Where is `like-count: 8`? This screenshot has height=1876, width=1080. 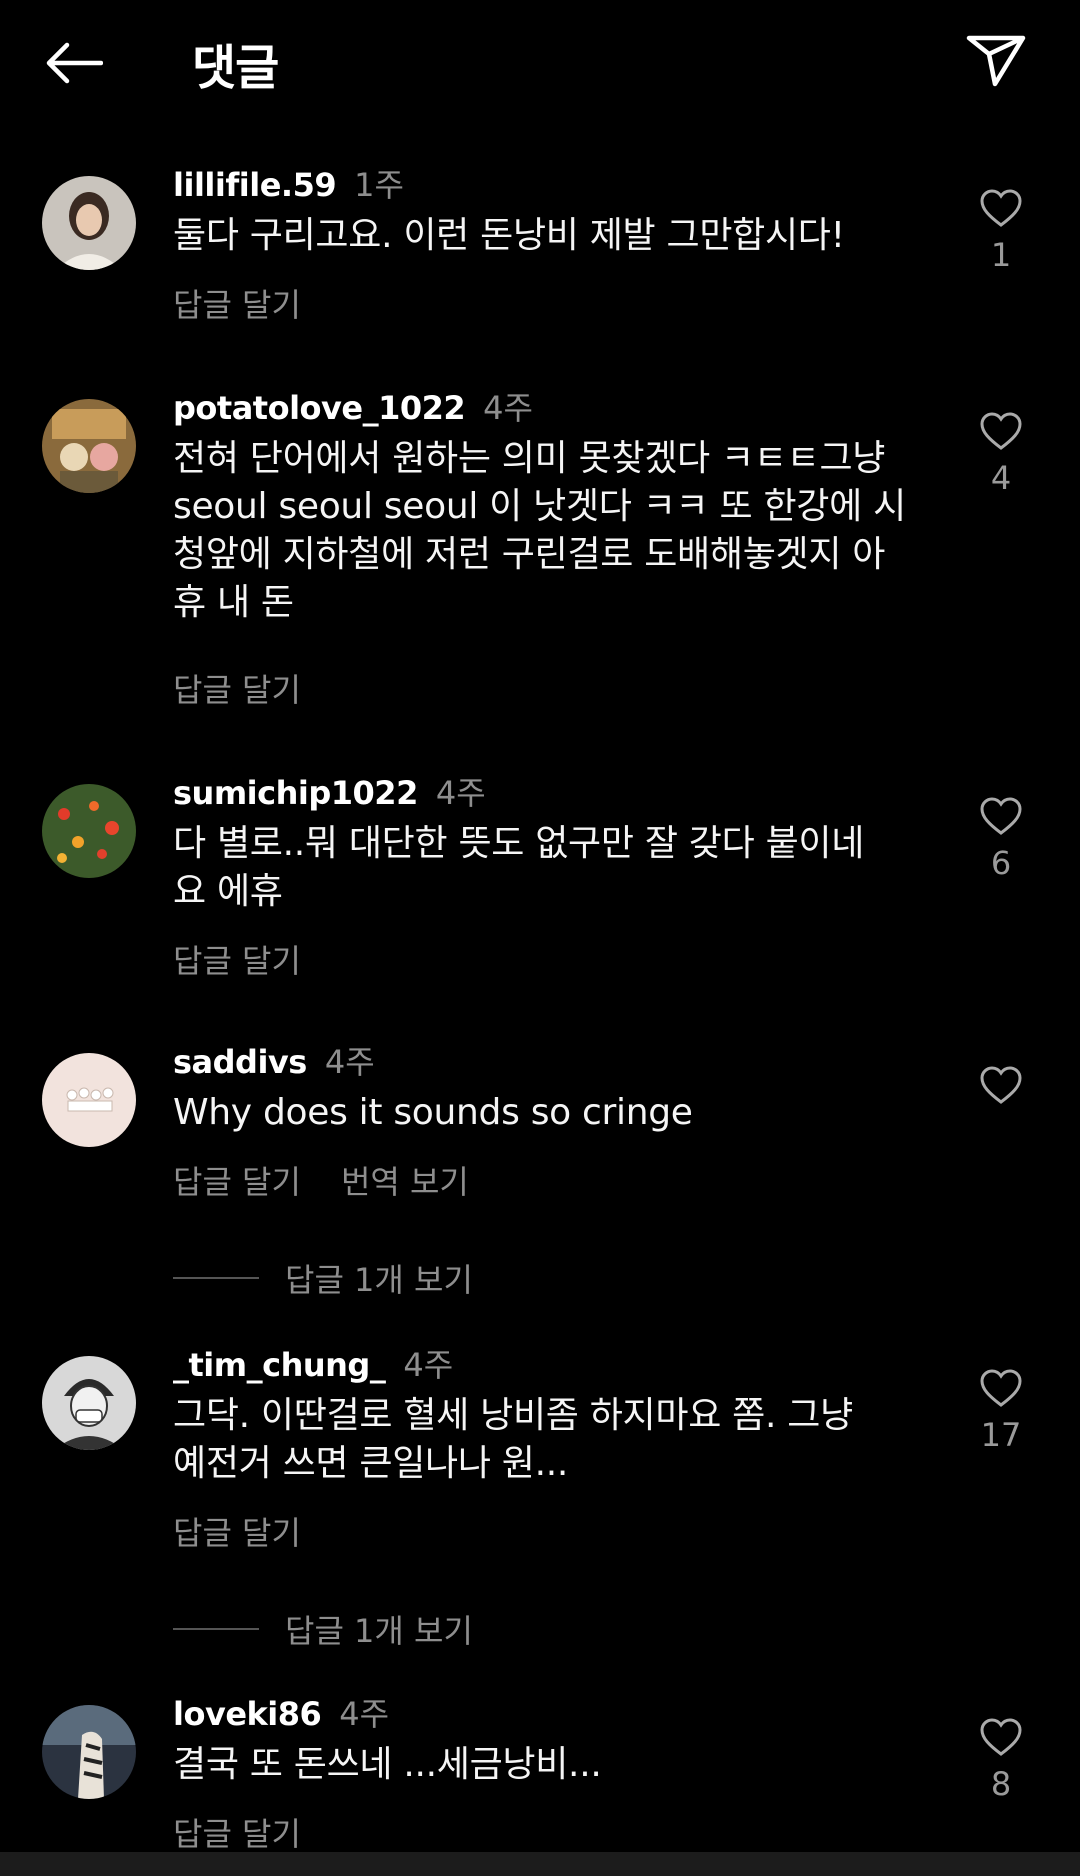 like-count: 8 is located at coordinates (1001, 1784).